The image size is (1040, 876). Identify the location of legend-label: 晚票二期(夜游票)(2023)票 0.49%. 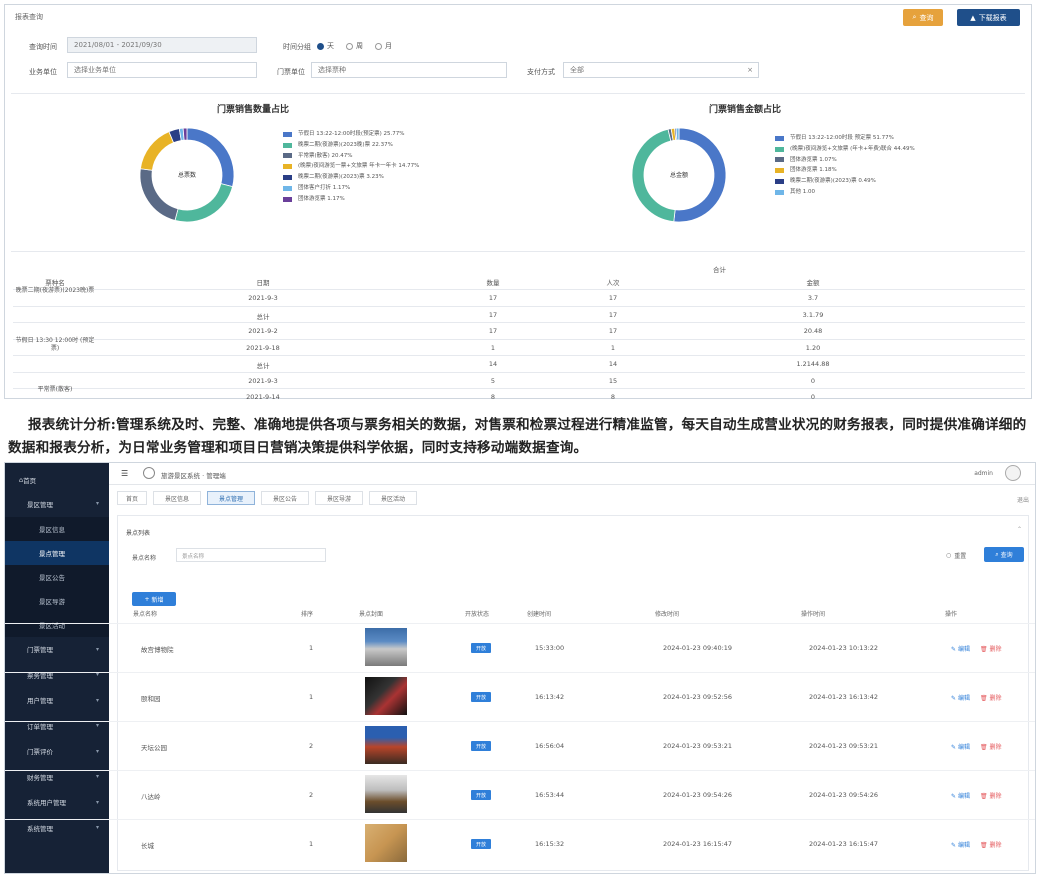
(833, 181).